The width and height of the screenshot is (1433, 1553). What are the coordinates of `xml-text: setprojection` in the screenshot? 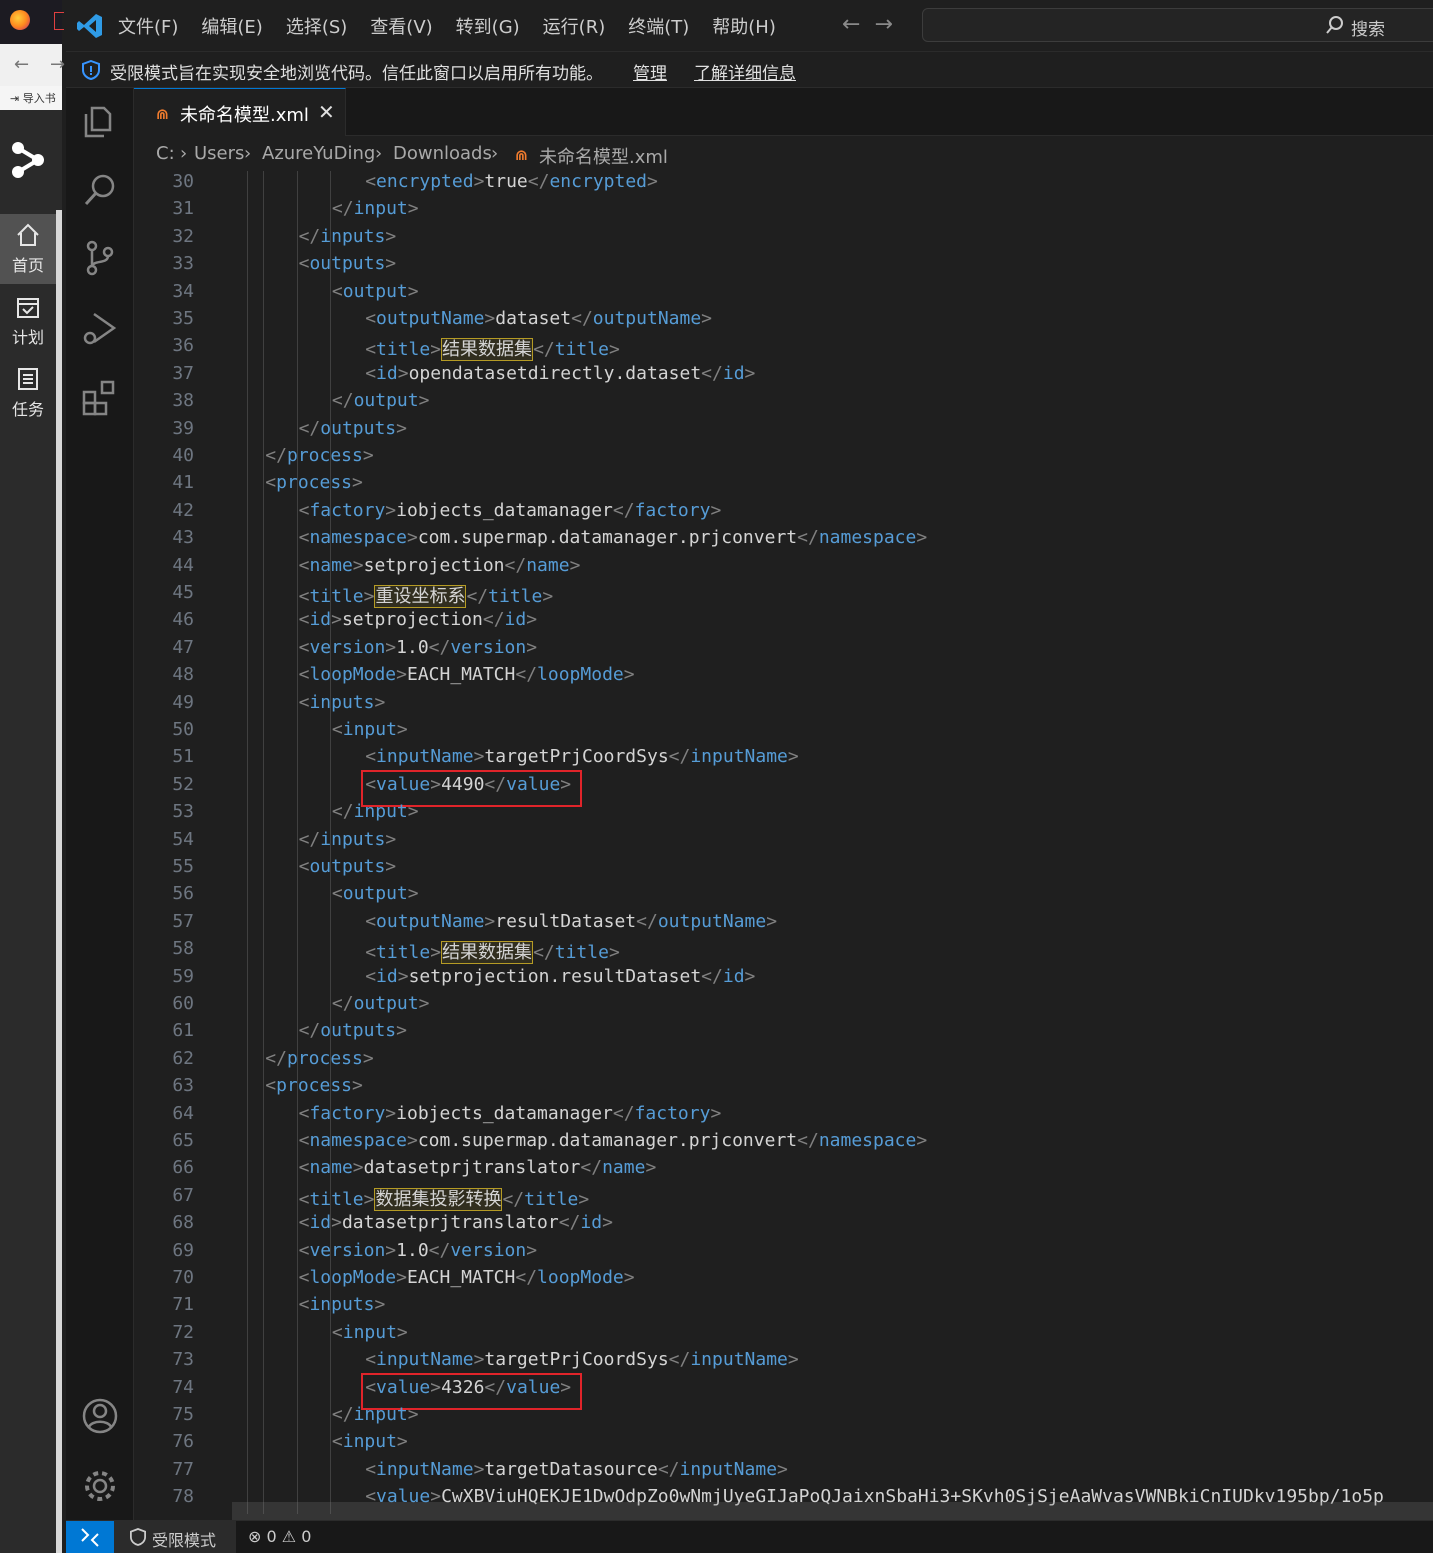 It's located at (434, 565).